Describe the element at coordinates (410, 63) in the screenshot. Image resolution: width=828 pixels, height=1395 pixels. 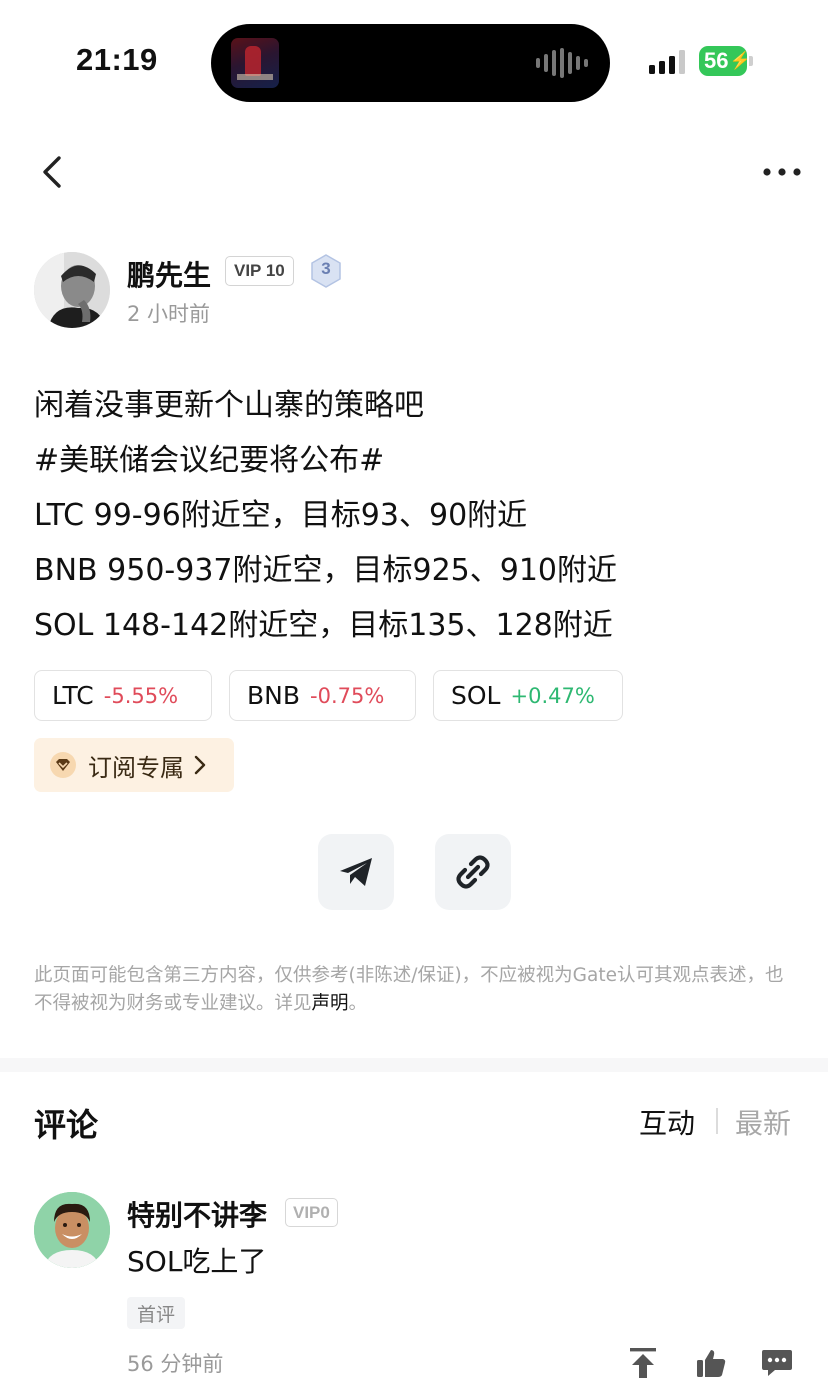
I see `dynamic-island` at that location.